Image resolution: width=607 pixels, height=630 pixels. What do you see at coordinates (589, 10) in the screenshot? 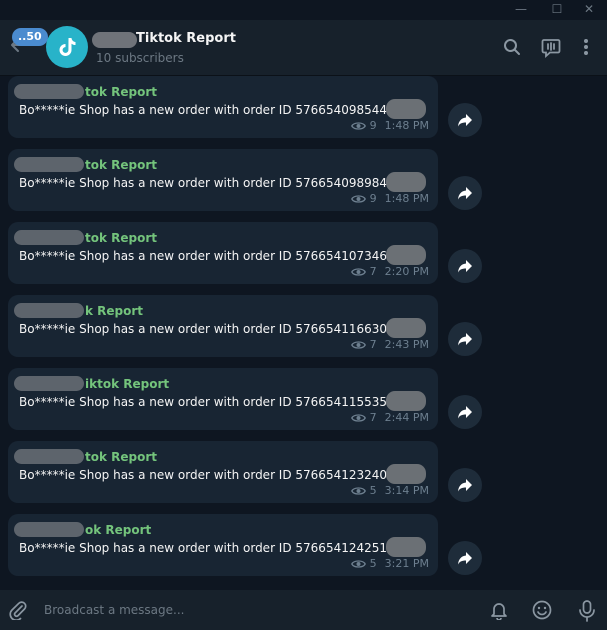
I see `close-button: ✕` at bounding box center [589, 10].